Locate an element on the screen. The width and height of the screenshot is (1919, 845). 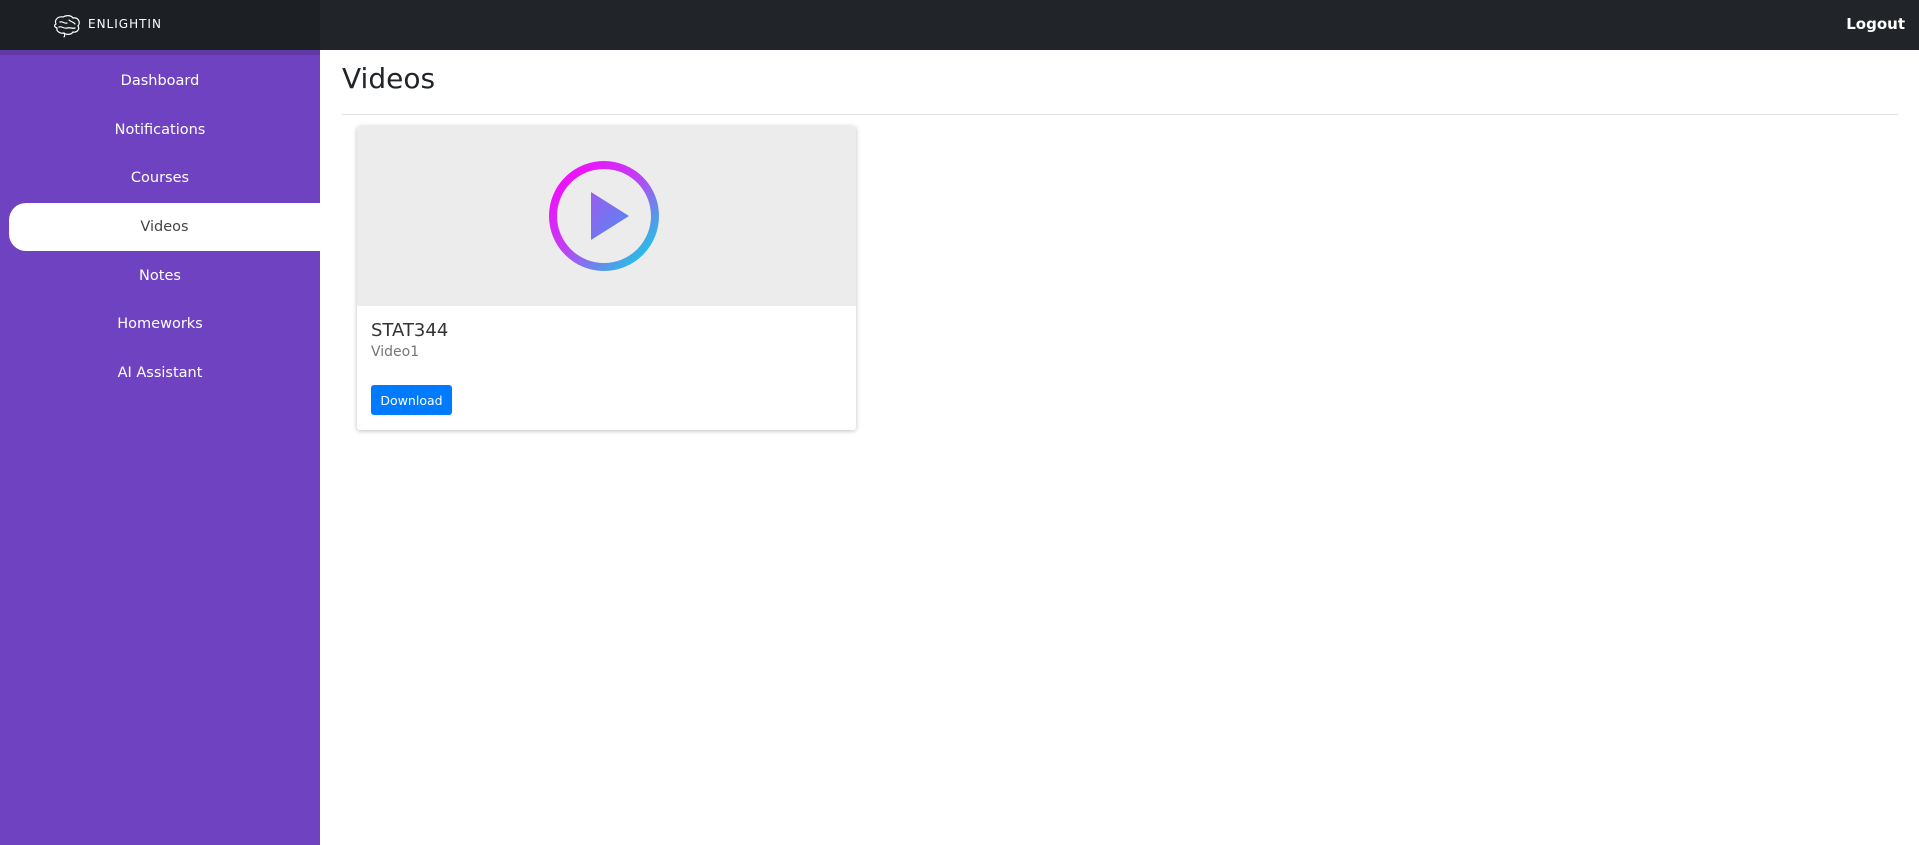
brand-area: ENLIGHTIN is located at coordinates (160, 25).